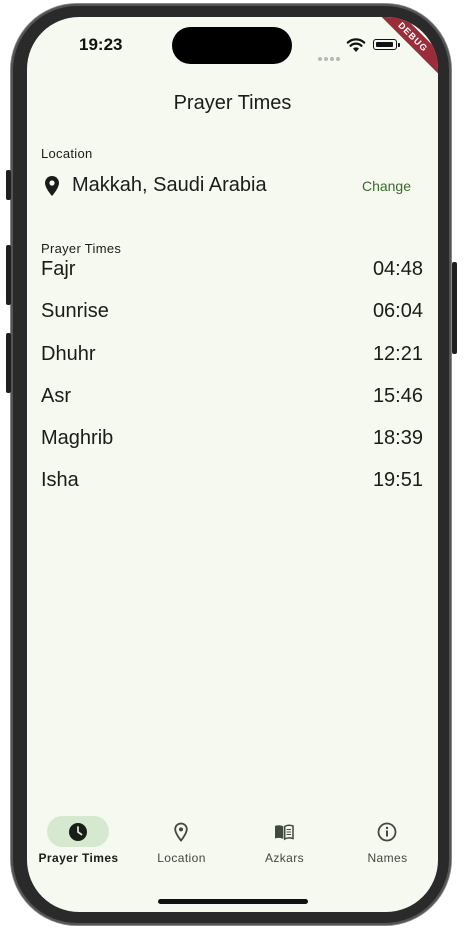 This screenshot has width=464, height=929. Describe the element at coordinates (233, 901) in the screenshot. I see `home-indicator` at that location.